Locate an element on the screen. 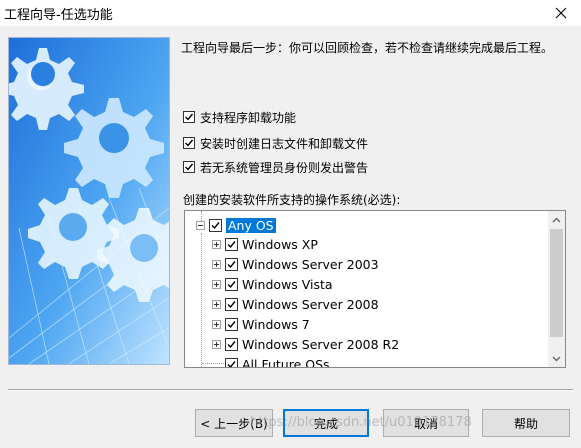  back-button: < 上一步(B) is located at coordinates (234, 423).